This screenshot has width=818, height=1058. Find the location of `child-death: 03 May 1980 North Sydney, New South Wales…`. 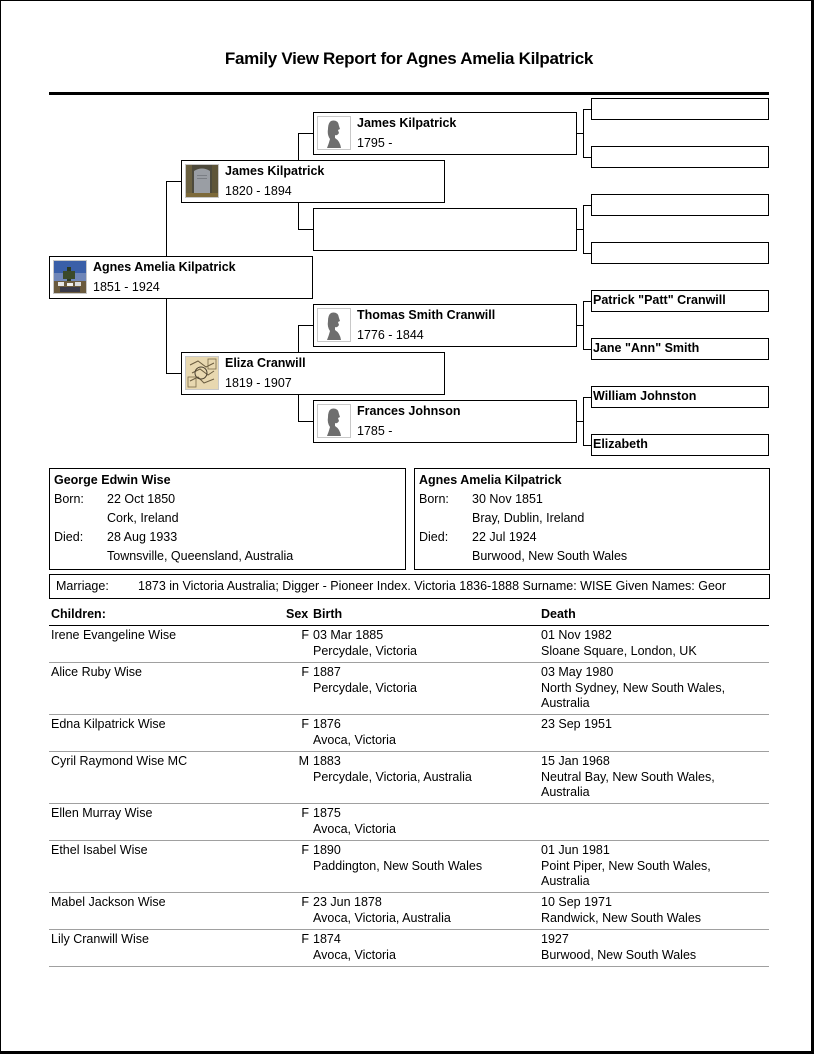

child-death: 03 May 1980 North Sydney, New South Wales… is located at coordinates (633, 688).